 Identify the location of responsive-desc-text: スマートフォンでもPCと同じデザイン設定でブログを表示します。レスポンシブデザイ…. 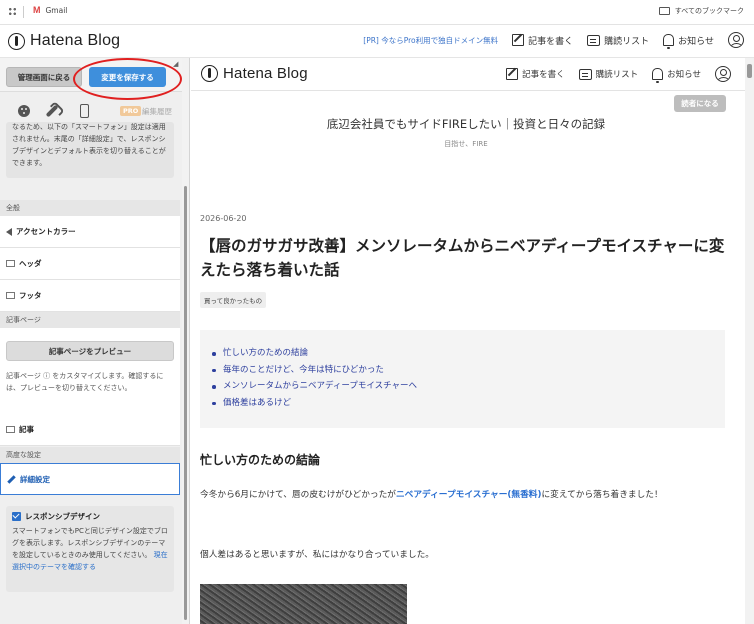
(90, 543).